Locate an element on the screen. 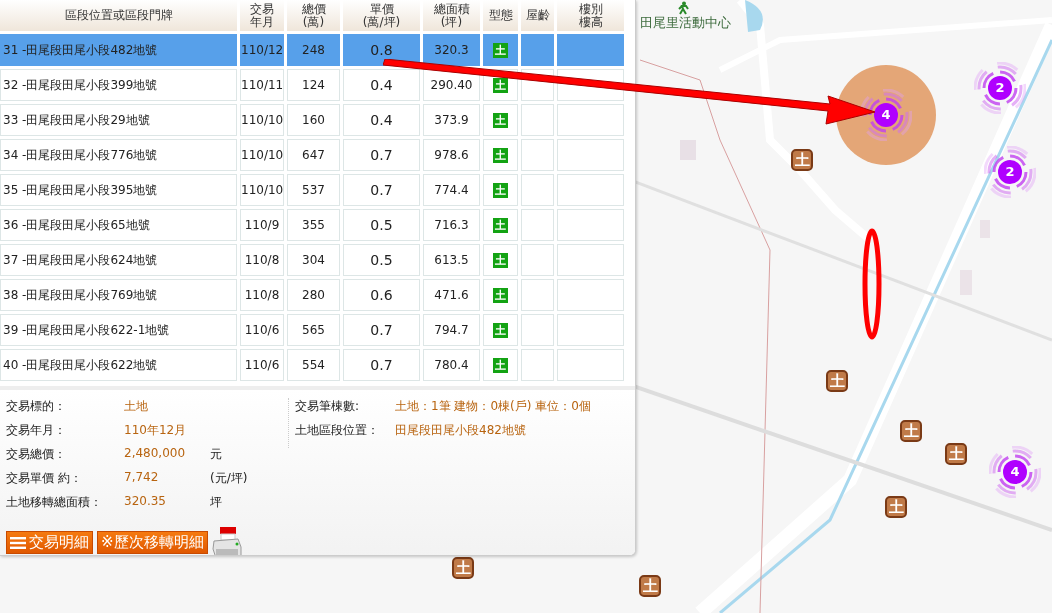 This screenshot has height=613, width=1052. table-row: 36 -田尾段田尾小段65地號 110/9 355 0.5 716.3 土 is located at coordinates (312, 225).